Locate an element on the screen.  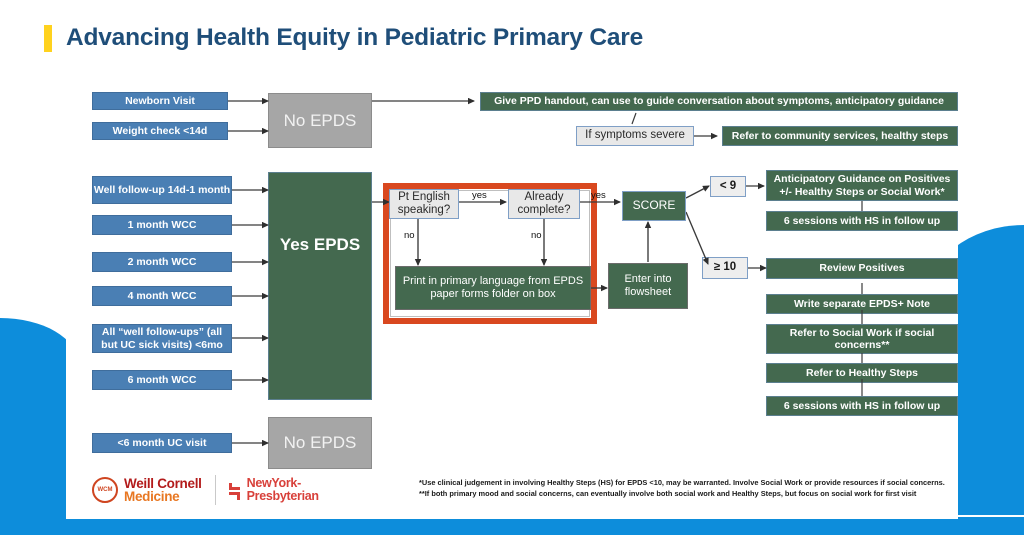
decorative-bottom-bar is located at coordinates (512, 526).